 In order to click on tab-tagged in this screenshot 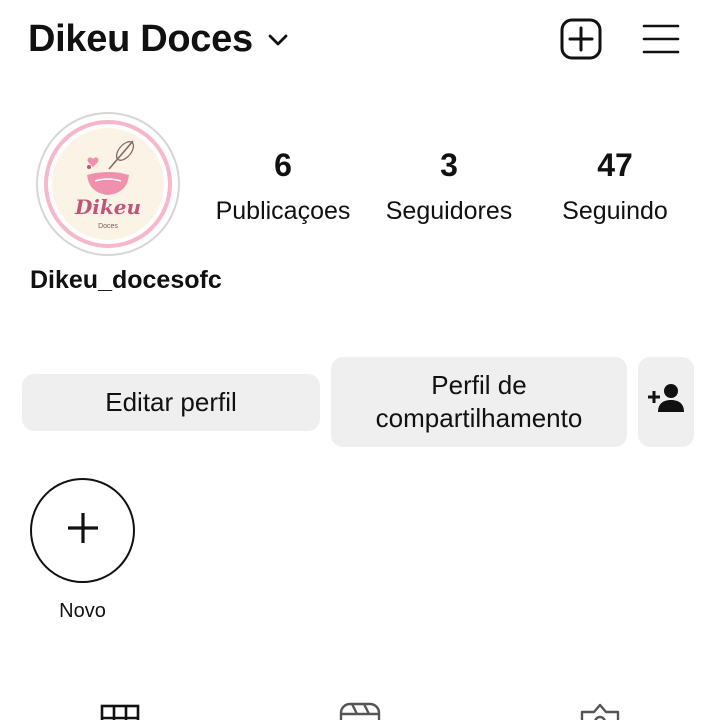, I will do `click(600, 709)`.